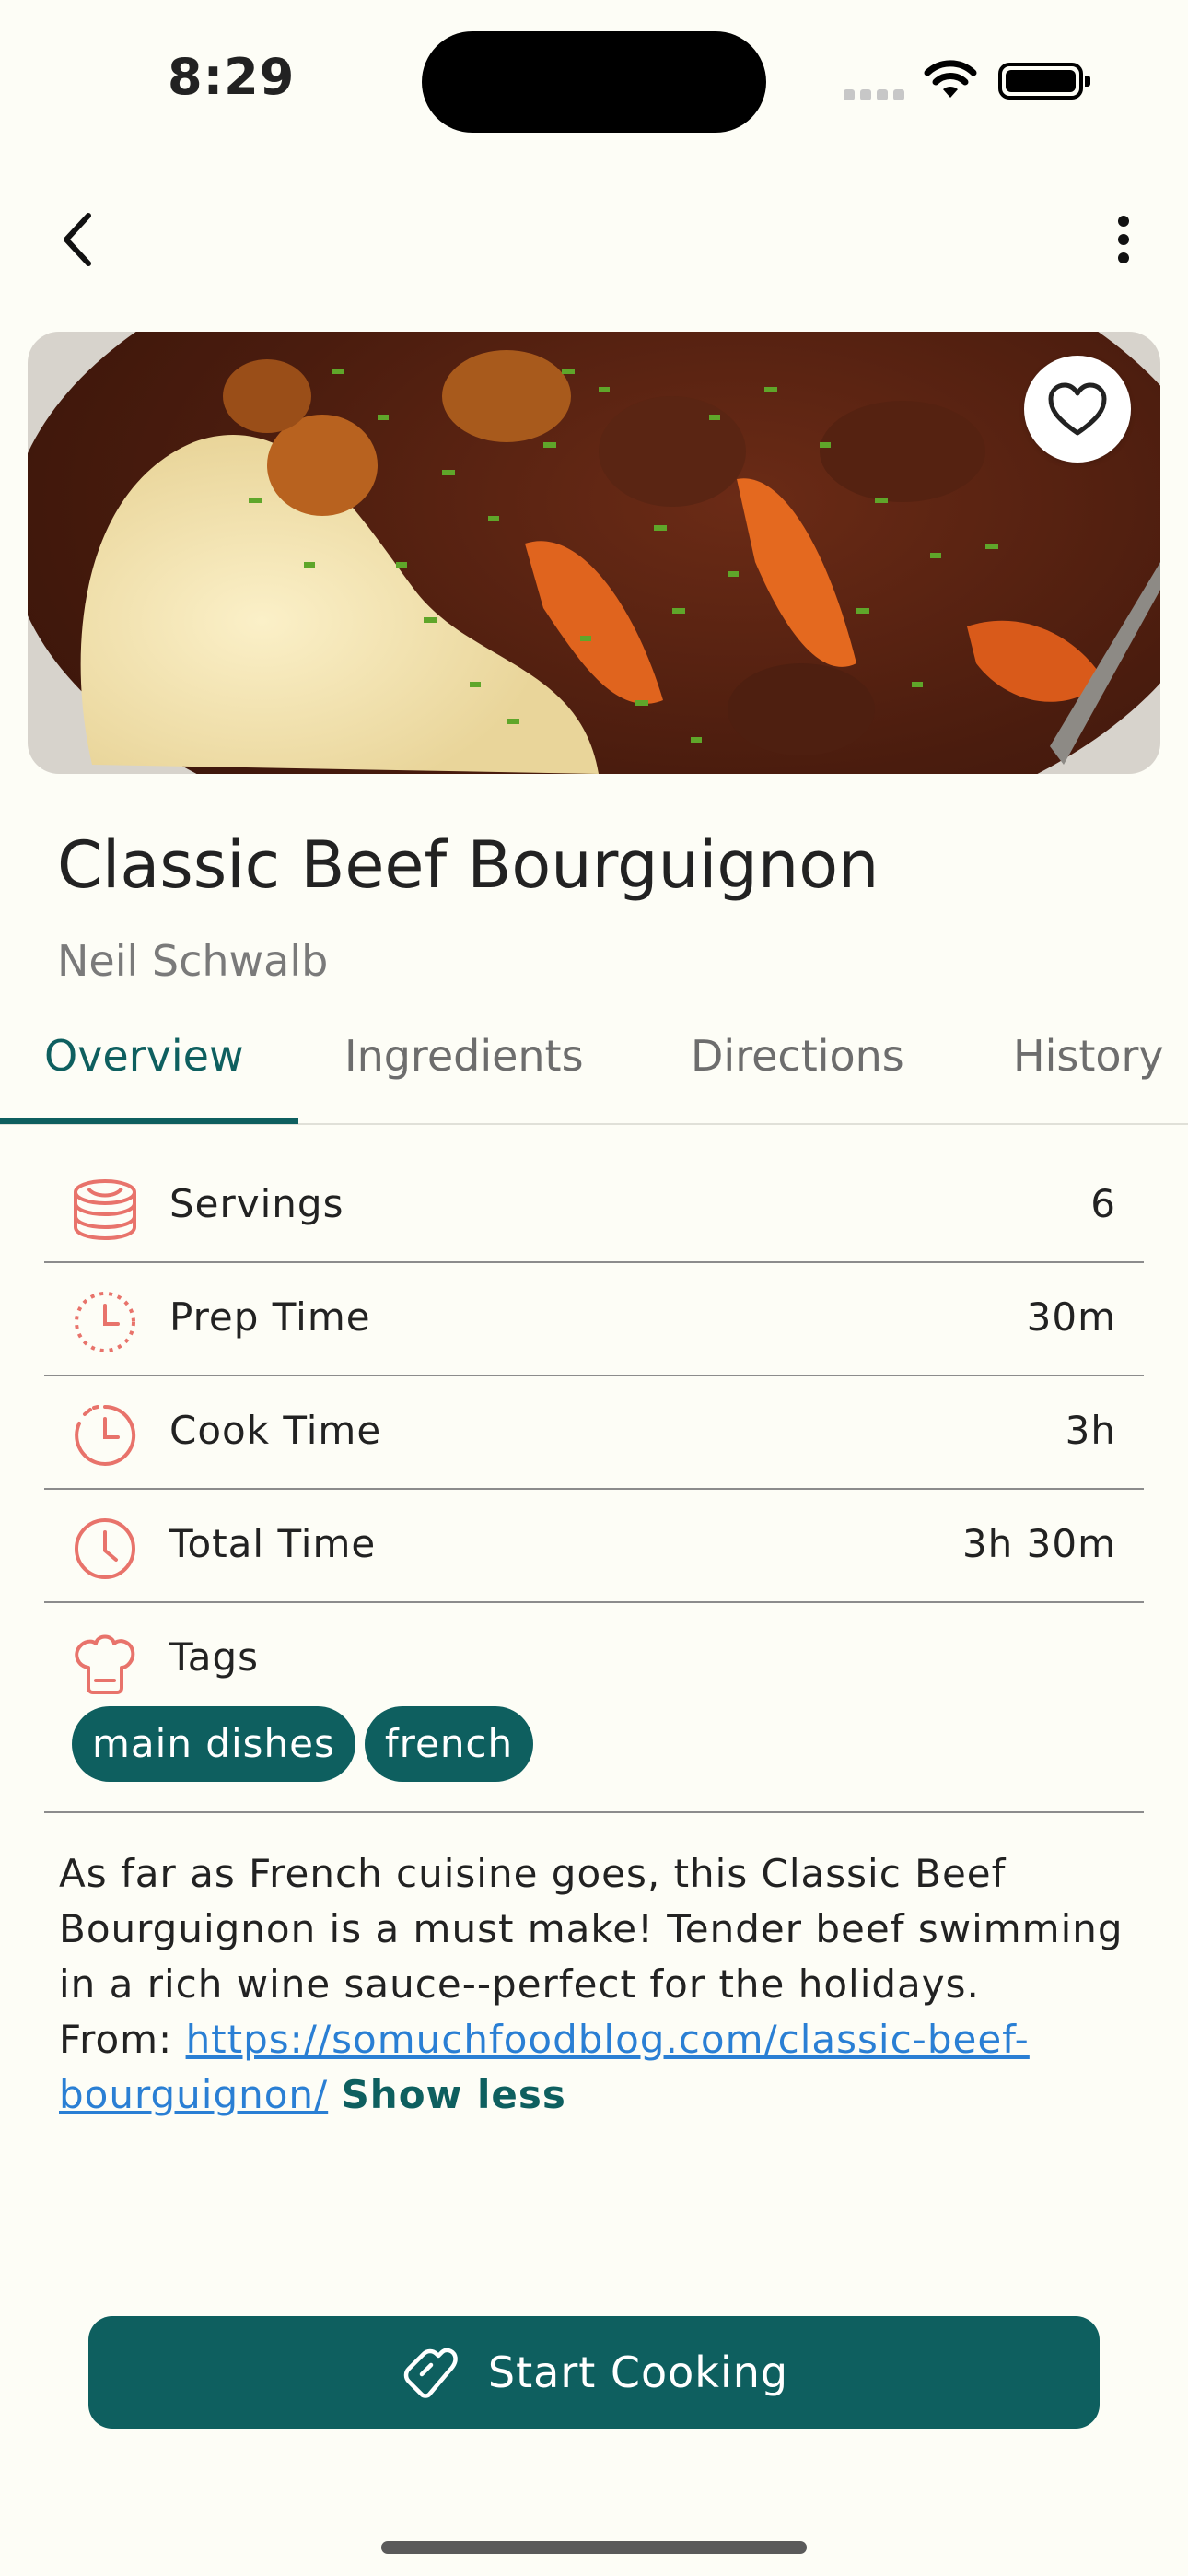 The height and width of the screenshot is (2576, 1188). Describe the element at coordinates (594, 1074) in the screenshot. I see `recipe-tabs: Overview Ingredients Directions History` at that location.